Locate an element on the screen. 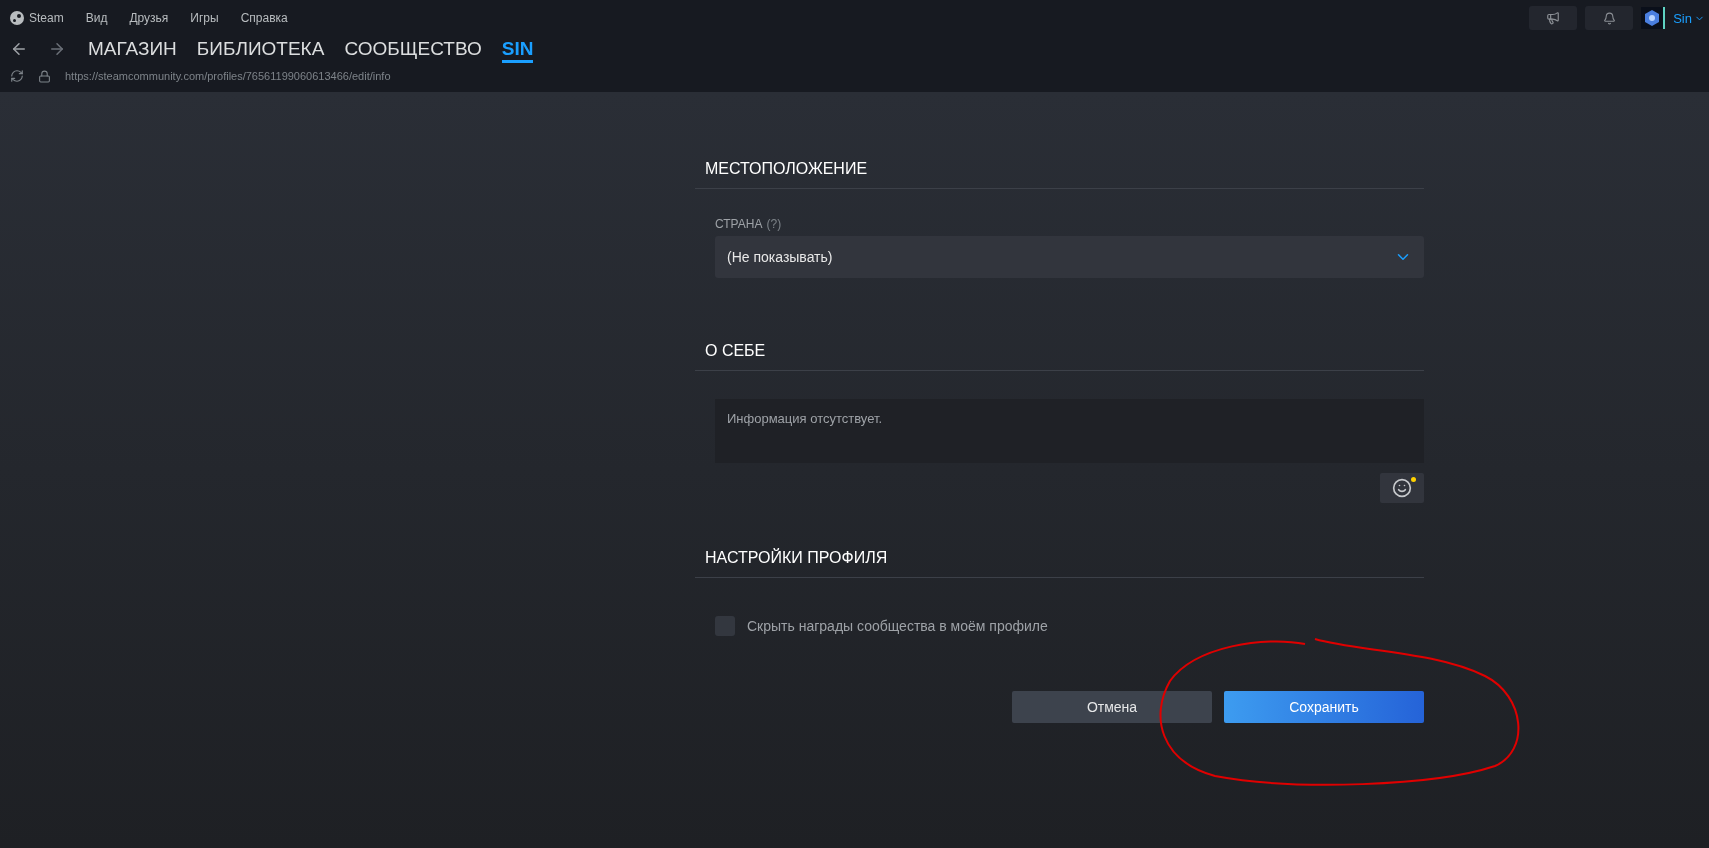 Image resolution: width=1709 pixels, height=848 pixels. nav-tab: БИБЛИОТЕКА is located at coordinates (260, 49).